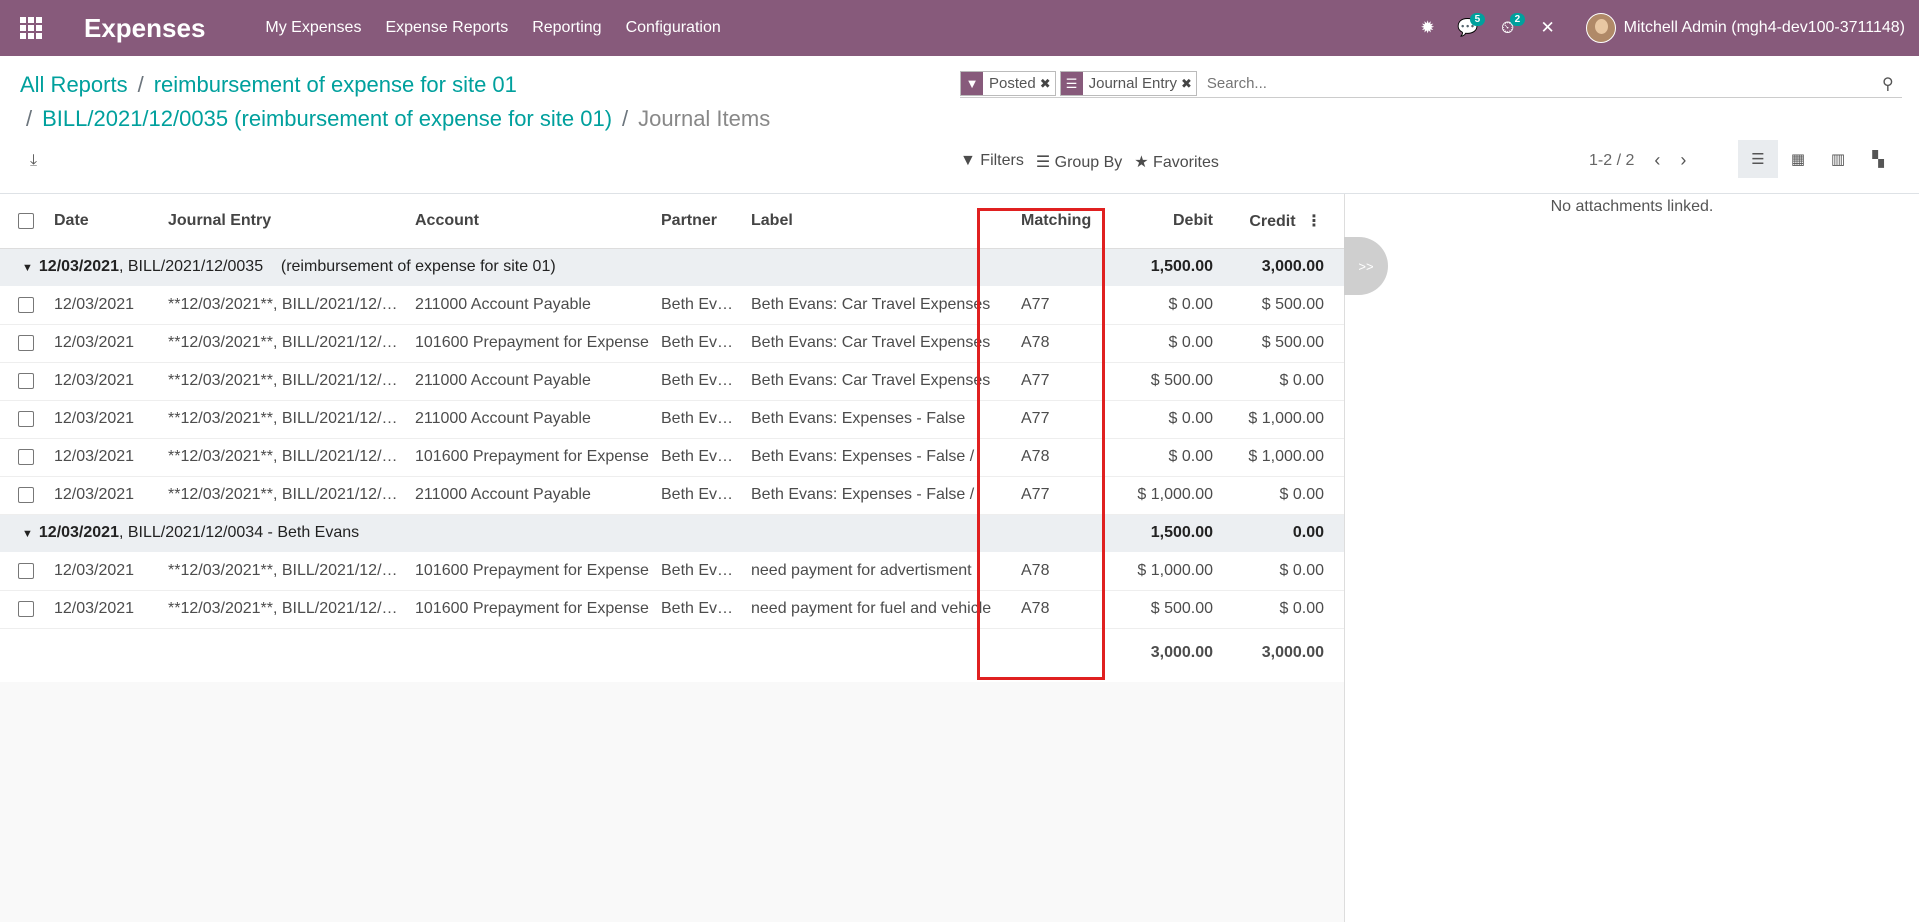 This screenshot has height=922, width=1919. I want to click on cell-account: 101600 Prepayment for Expense, so click(538, 609).